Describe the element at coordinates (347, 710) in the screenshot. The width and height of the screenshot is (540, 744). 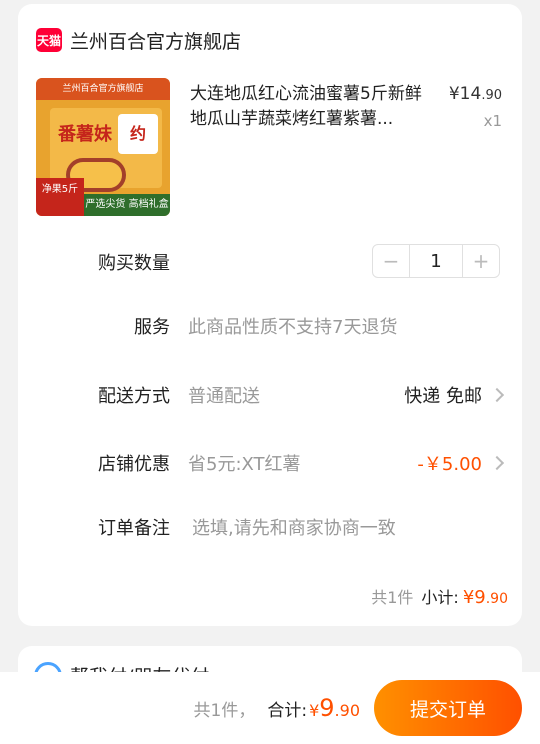
I see `total-dec: .90` at that location.